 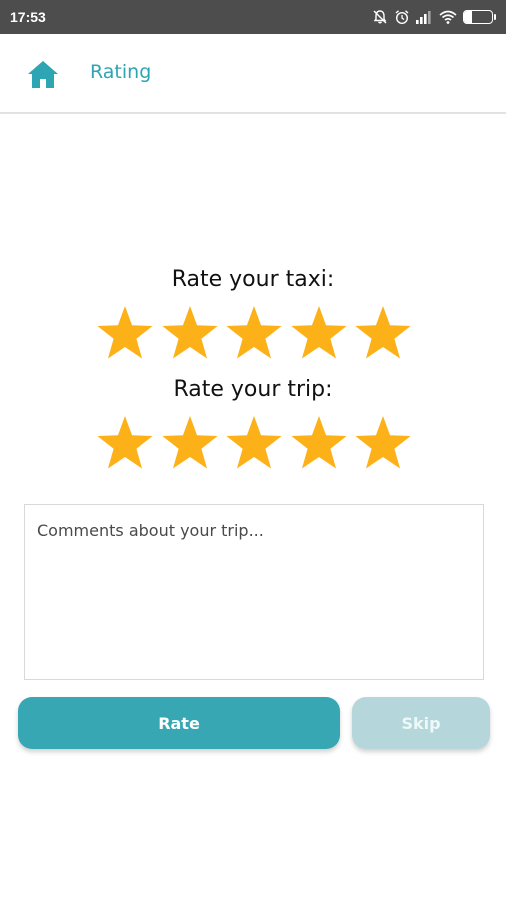 I want to click on taxi-rating-stars, so click(x=254, y=333).